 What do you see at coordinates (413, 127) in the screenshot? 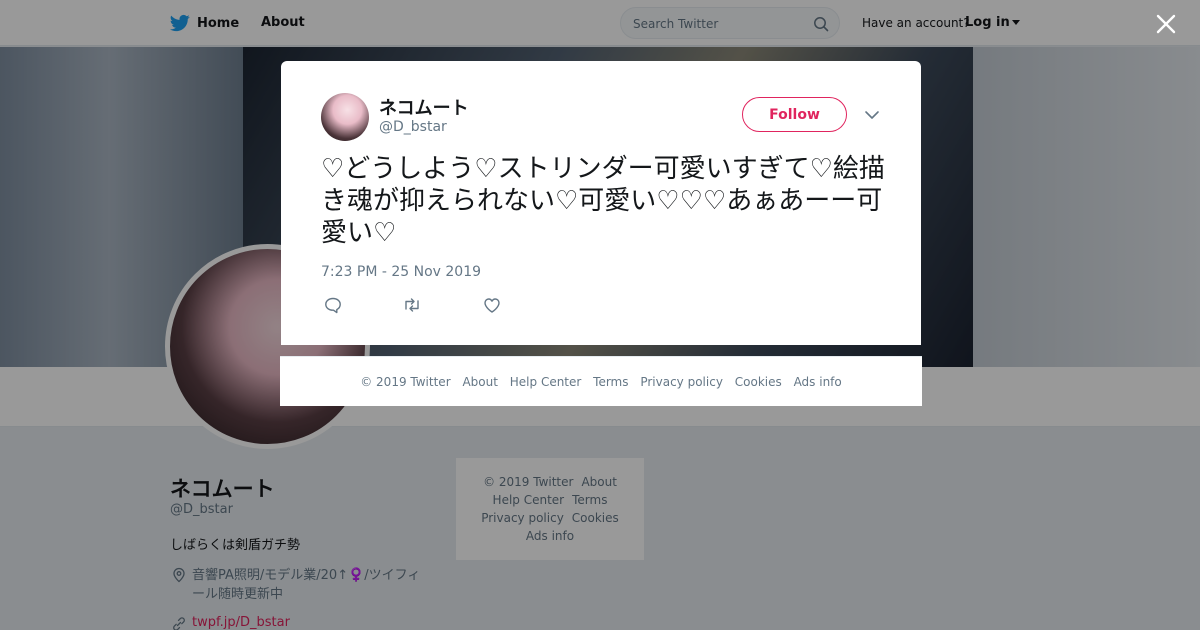
I see `tweet-author-handle: @D_bstar` at bounding box center [413, 127].